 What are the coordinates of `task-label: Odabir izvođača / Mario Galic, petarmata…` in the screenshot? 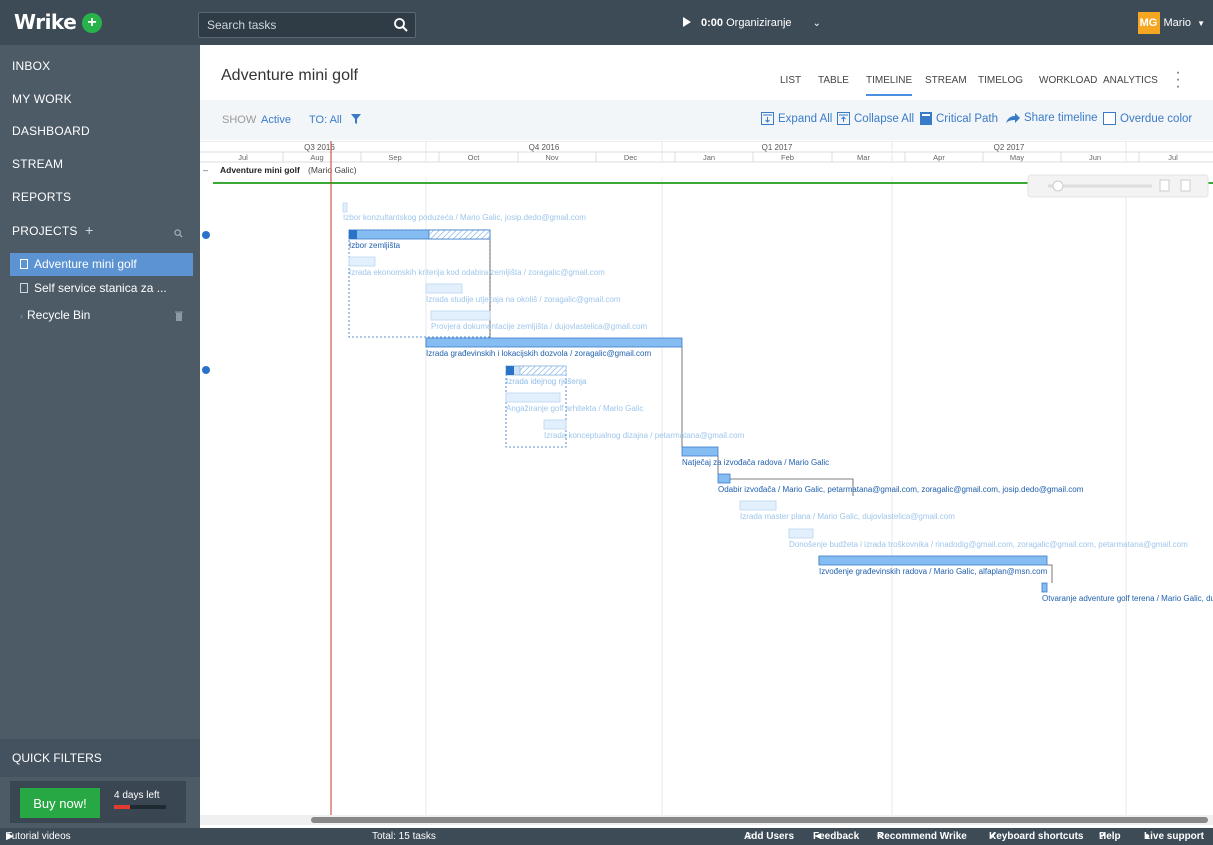 It's located at (901, 489).